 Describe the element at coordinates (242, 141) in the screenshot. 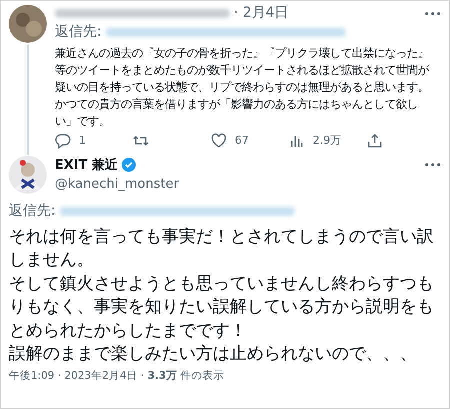

I see `action-count: 67` at that location.